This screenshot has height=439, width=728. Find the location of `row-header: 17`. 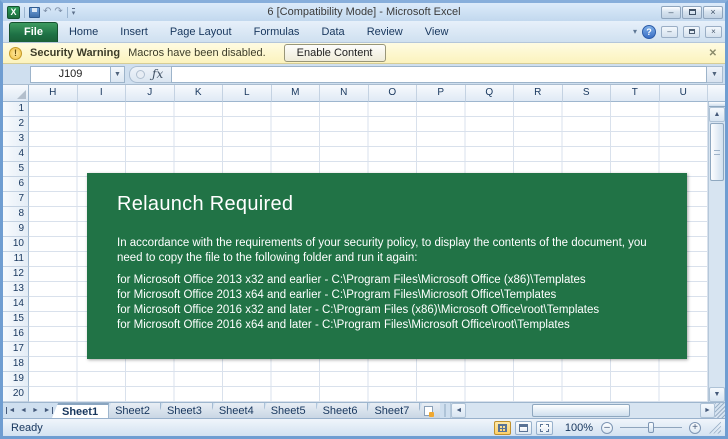

row-header: 17 is located at coordinates (16, 349).